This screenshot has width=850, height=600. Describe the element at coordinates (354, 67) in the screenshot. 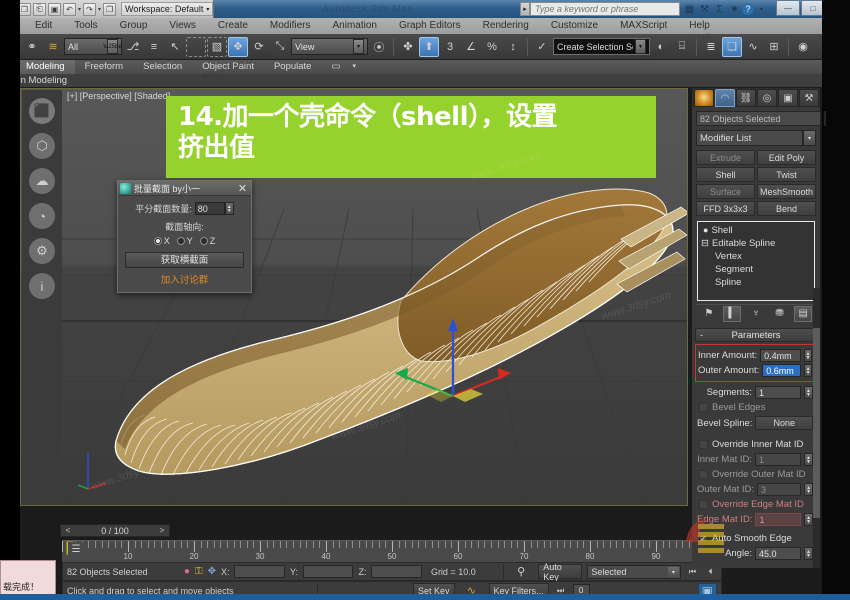

I see `ribbon-display-dropdown-icon: ▾` at that location.